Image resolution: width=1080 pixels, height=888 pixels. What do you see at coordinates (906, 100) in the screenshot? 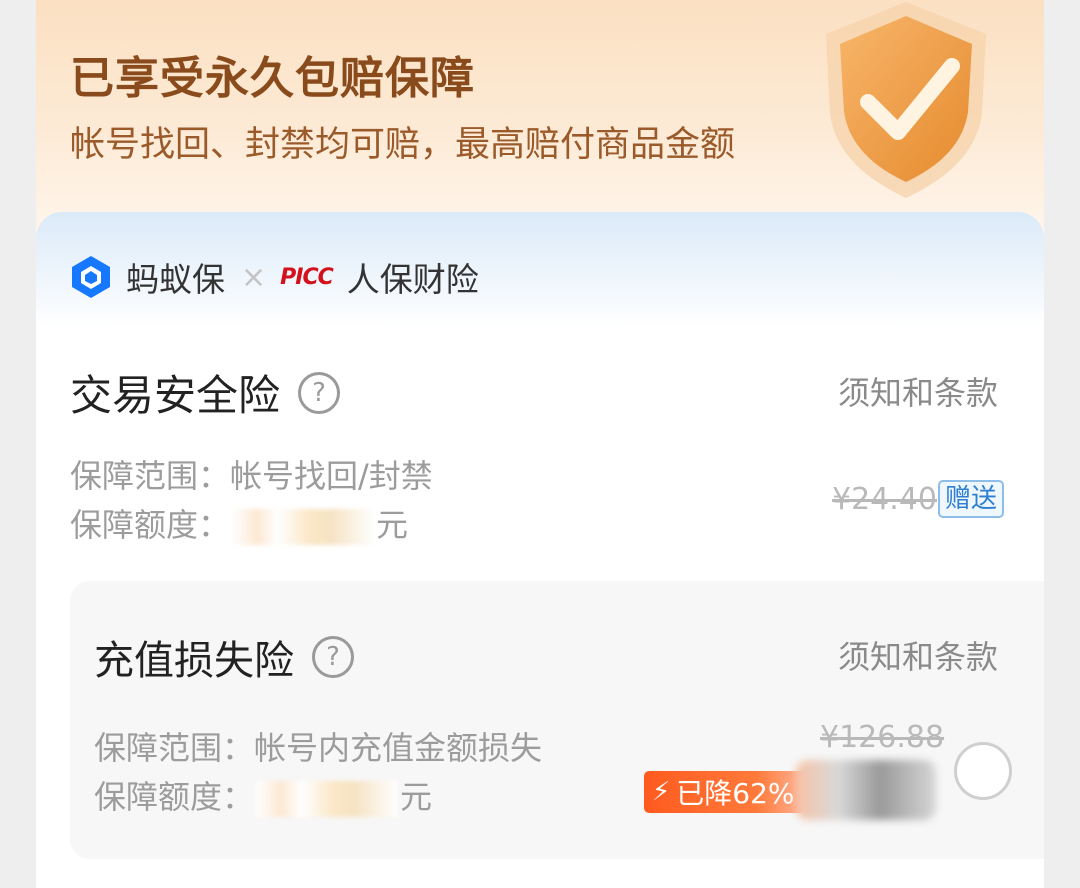
I see `shield-check-icon` at bounding box center [906, 100].